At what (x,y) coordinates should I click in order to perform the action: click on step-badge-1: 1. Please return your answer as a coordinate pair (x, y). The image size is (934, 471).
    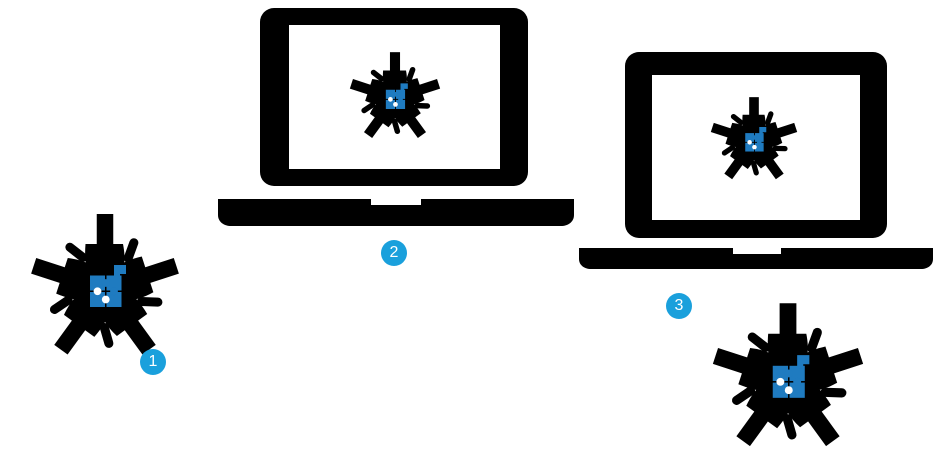
    Looking at the image, I should click on (153, 362).